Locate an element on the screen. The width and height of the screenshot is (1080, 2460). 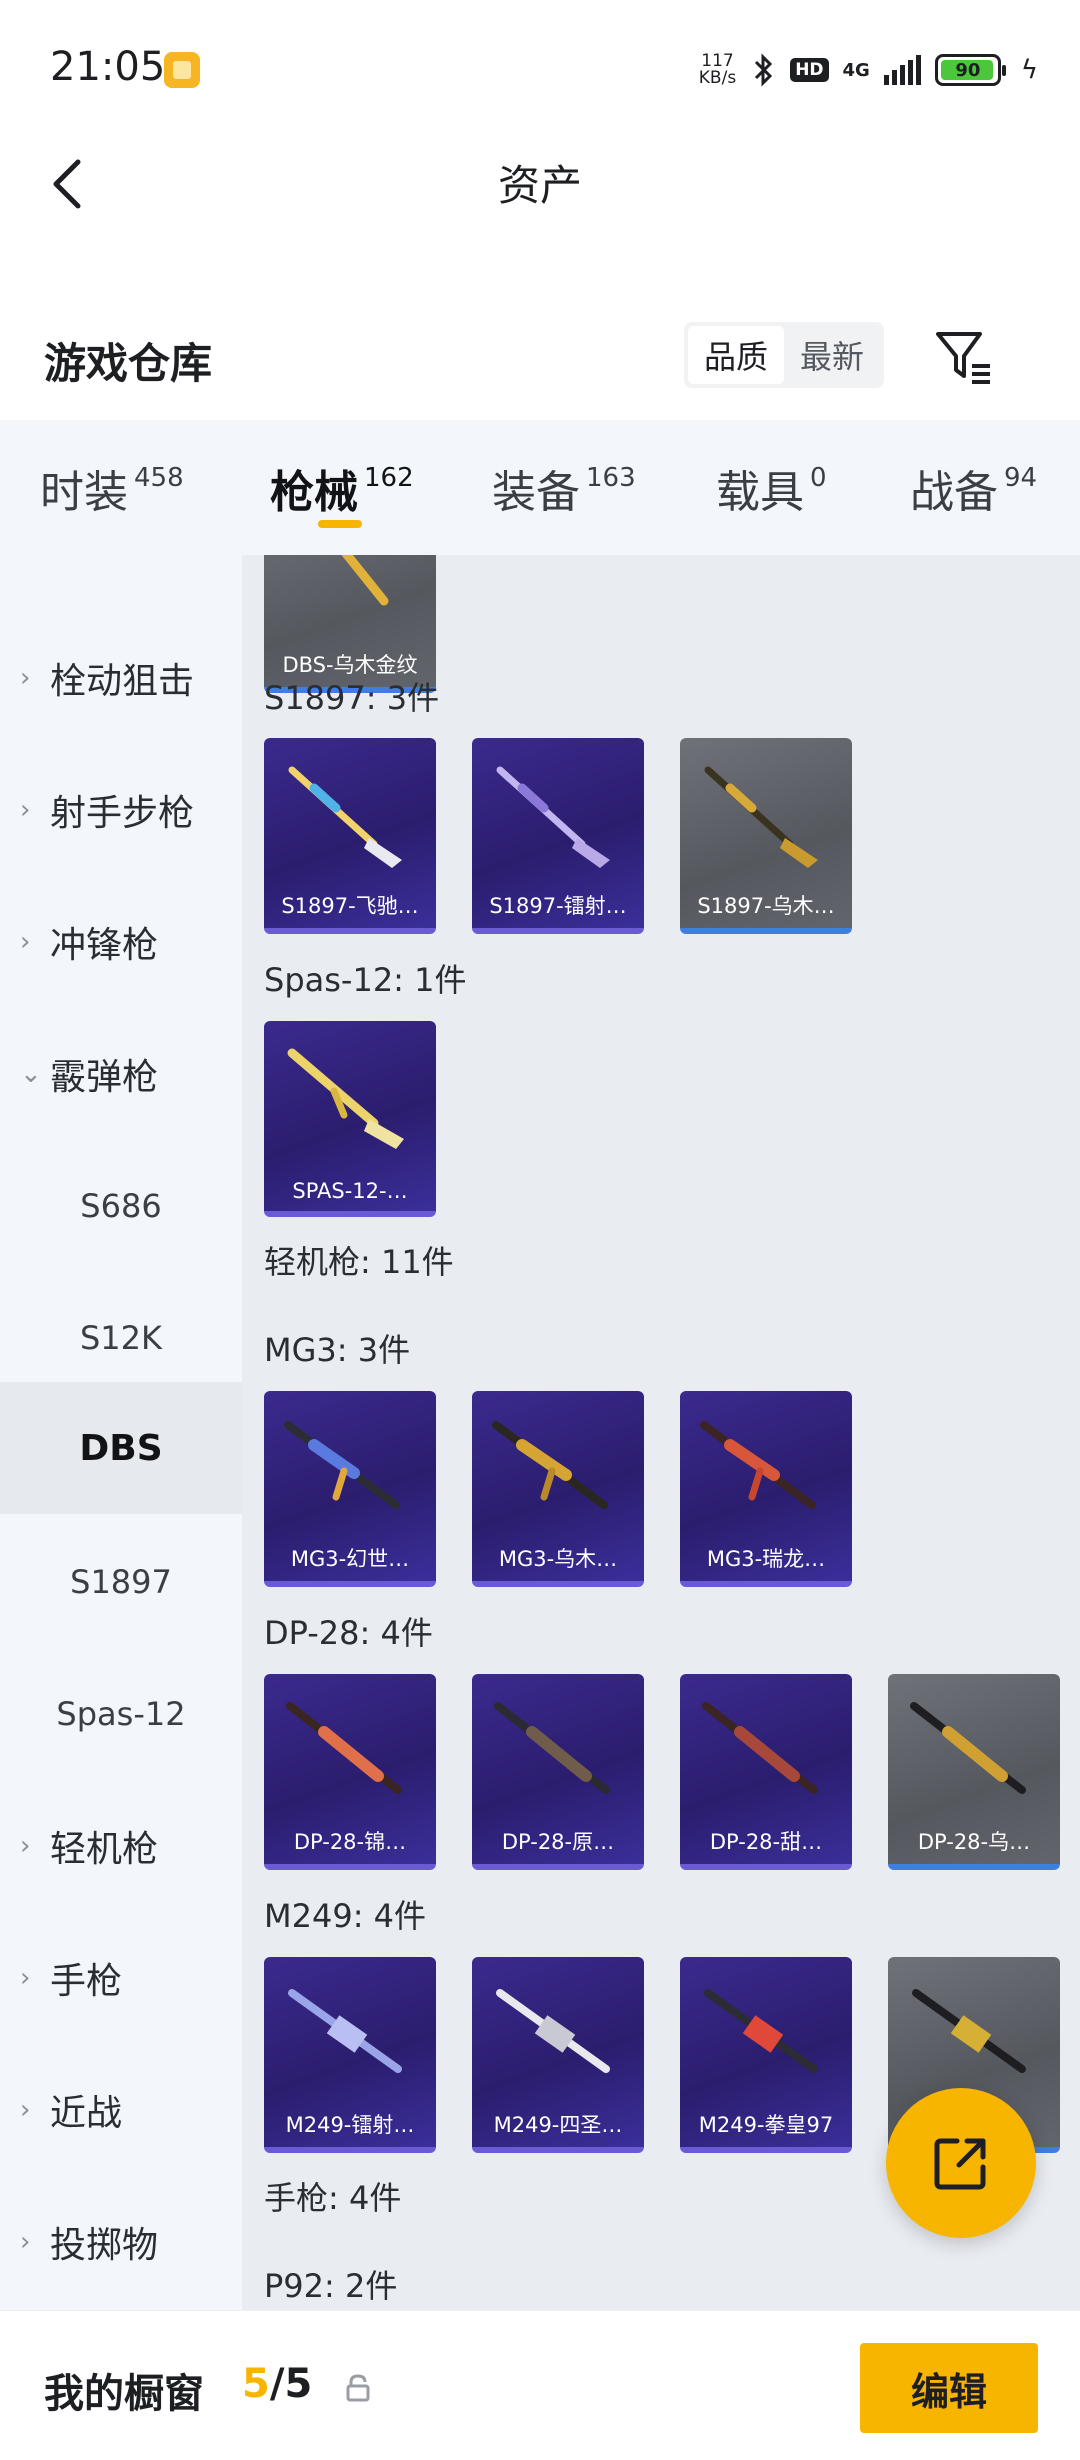
sidebar-subitem-spas12: Spas-12 is located at coordinates (121, 1714).